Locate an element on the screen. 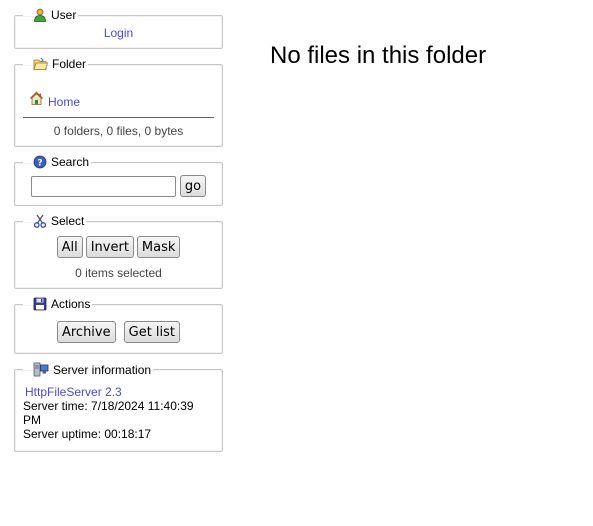 Image resolution: width=593 pixels, height=526 pixels. select-section: Select All Invert Mask 0 items selected is located at coordinates (118, 251).